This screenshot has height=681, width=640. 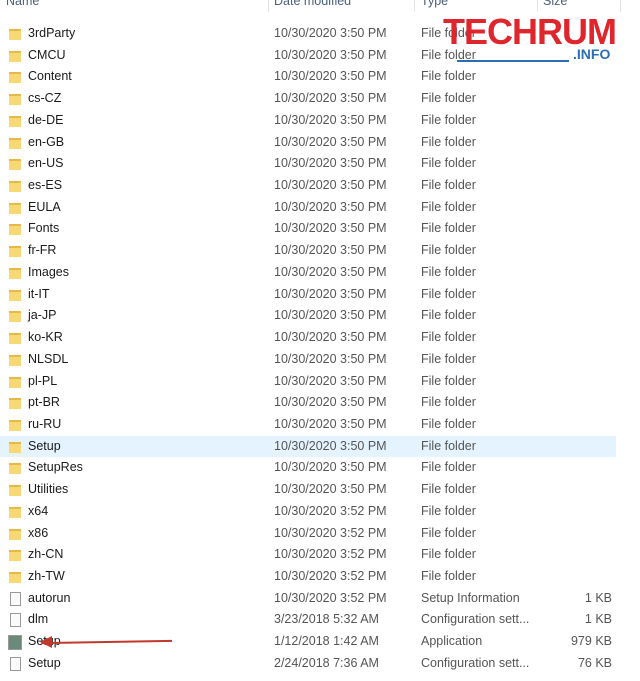 I want to click on file-name: x64, so click(x=38, y=510).